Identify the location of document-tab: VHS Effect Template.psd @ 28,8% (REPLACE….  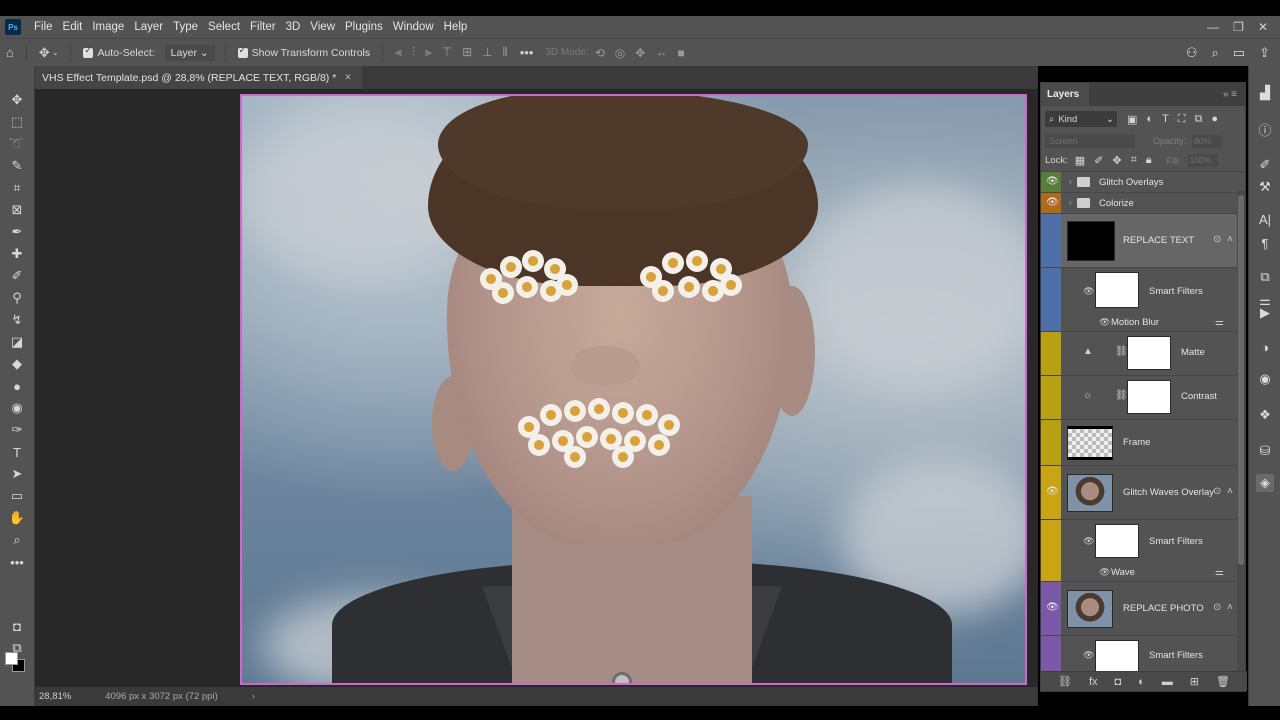
(198, 77).